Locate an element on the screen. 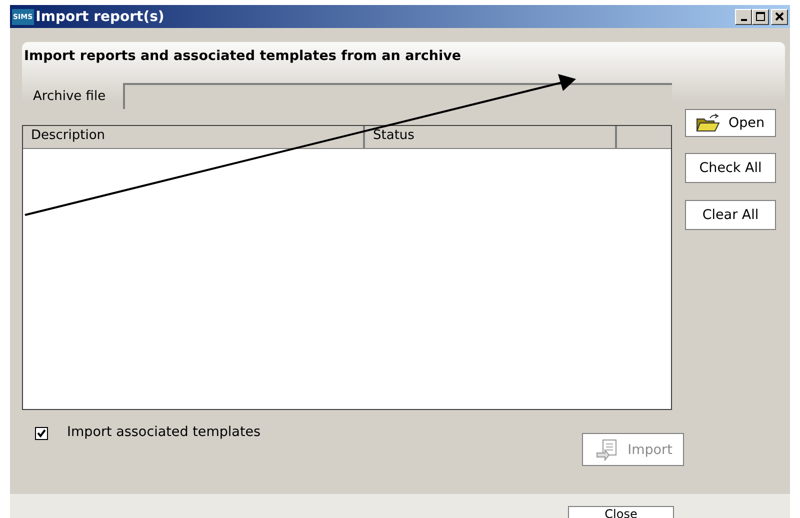  panel-heading: Import reports and associated templates from an archive is located at coordinates (242, 57).